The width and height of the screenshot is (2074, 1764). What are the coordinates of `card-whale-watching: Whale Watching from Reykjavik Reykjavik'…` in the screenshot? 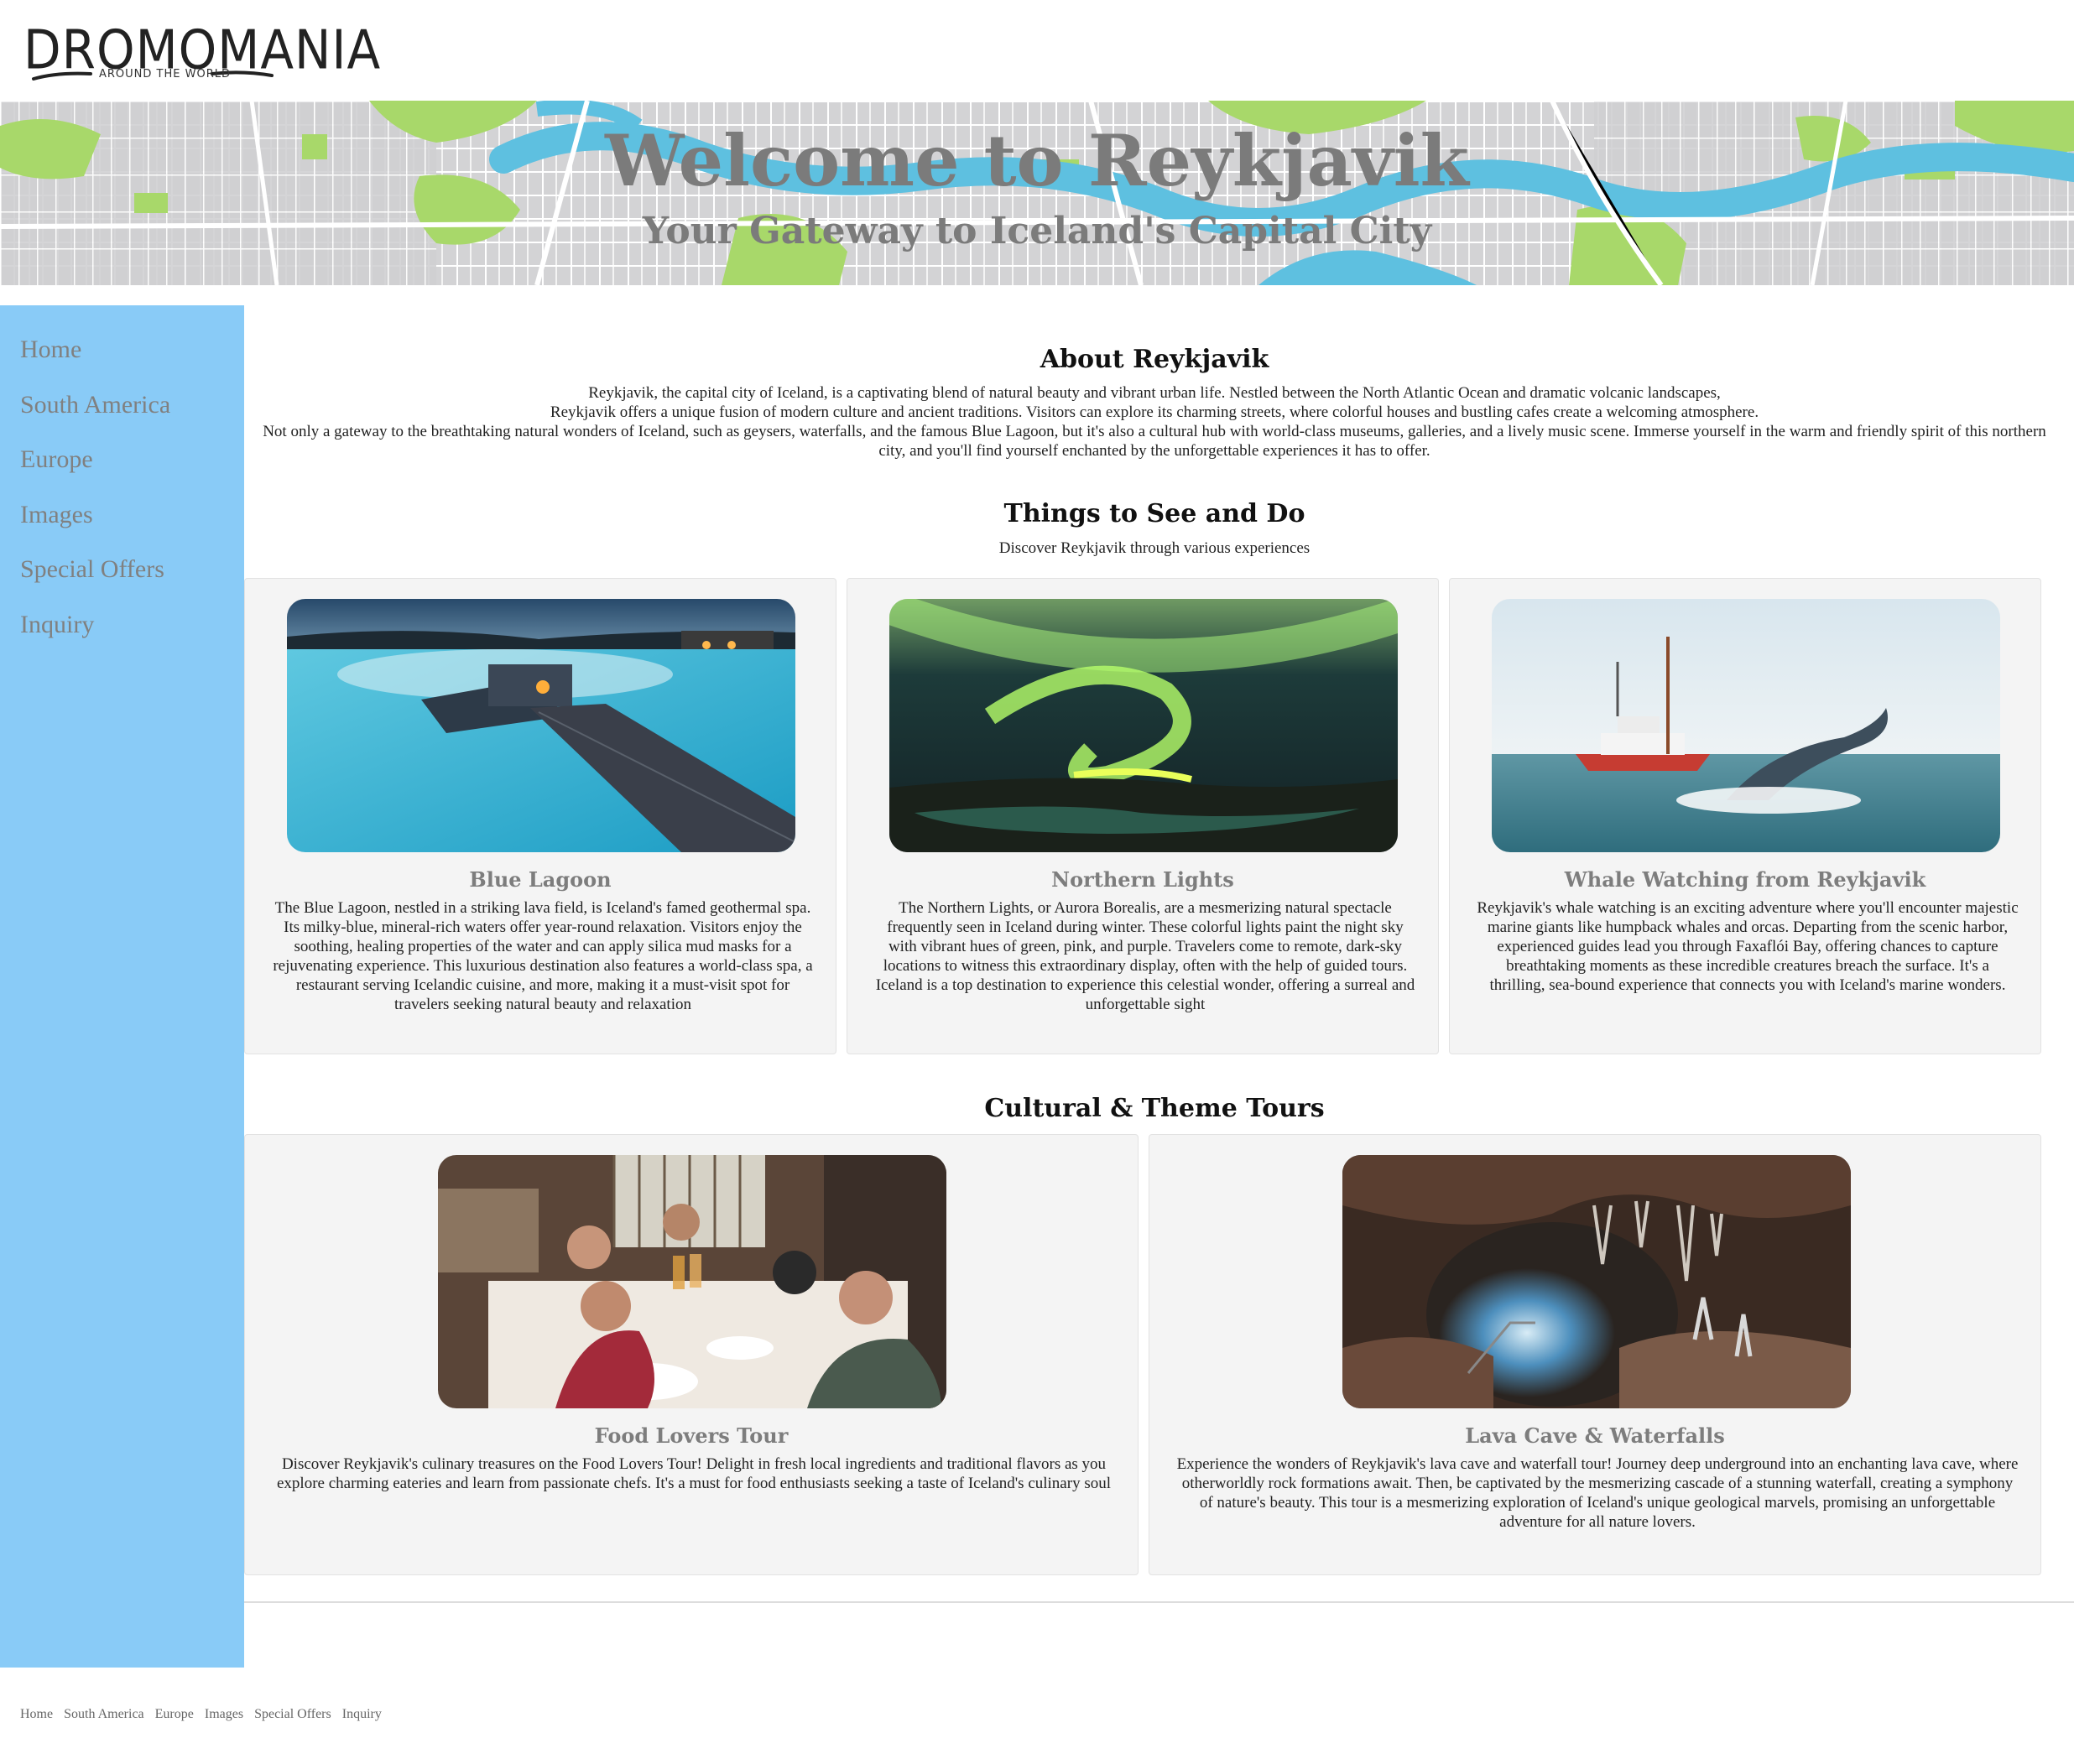 It's located at (1745, 816).